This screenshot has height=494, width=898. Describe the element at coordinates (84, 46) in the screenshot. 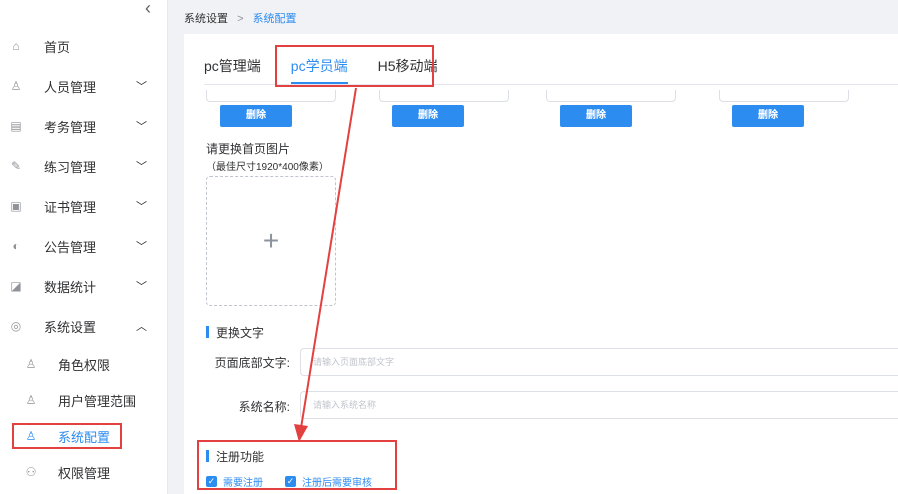

I see `sidebar-item-home: ⌂ 首页` at that location.